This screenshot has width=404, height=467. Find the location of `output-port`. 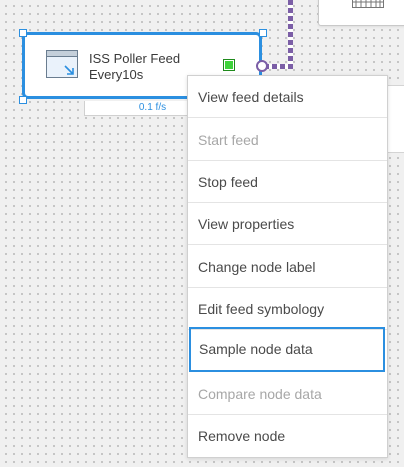

output-port is located at coordinates (262, 66).